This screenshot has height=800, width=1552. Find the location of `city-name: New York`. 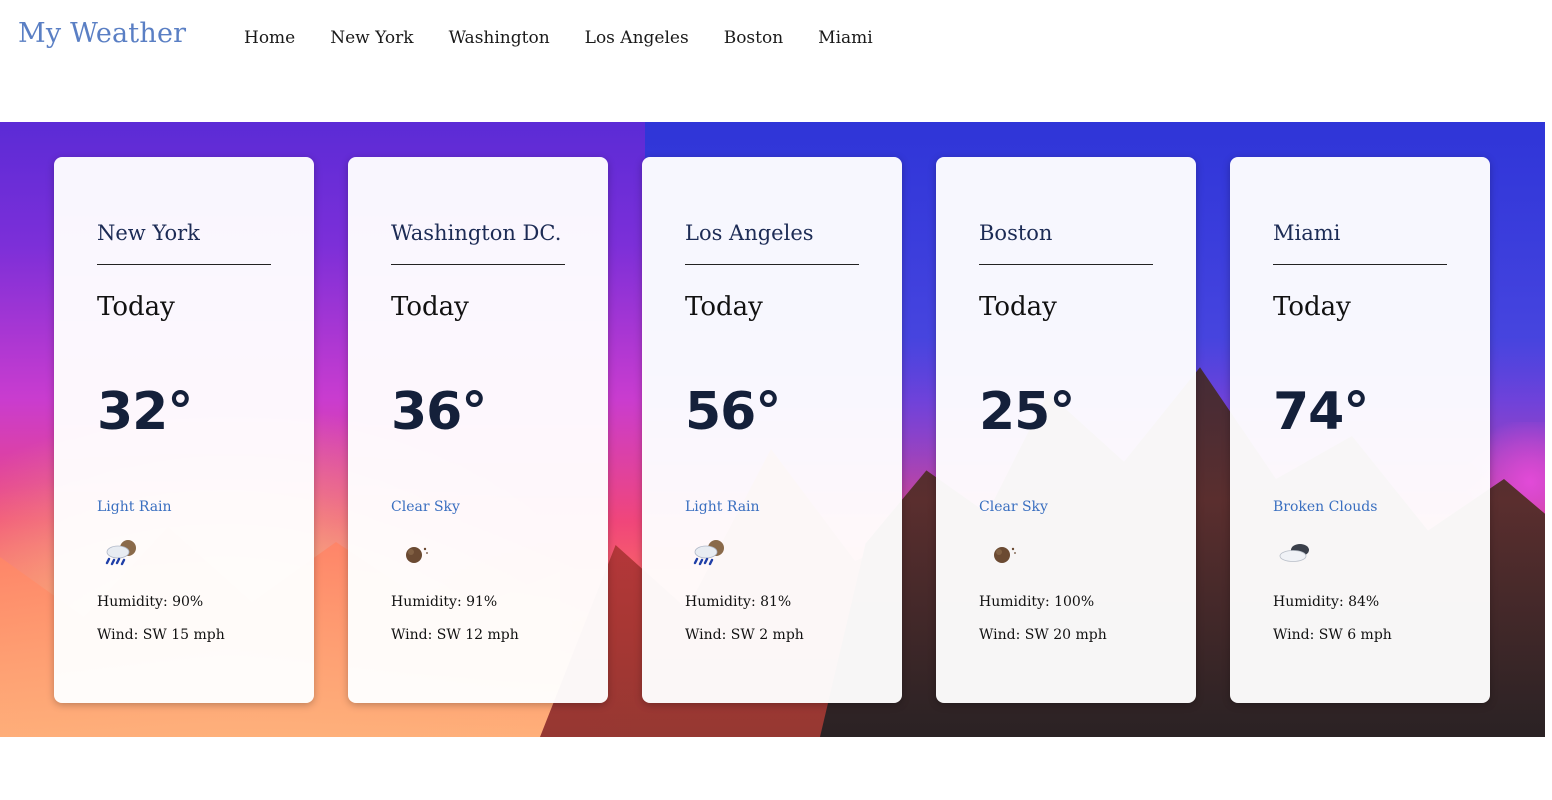

city-name: New York is located at coordinates (148, 233).